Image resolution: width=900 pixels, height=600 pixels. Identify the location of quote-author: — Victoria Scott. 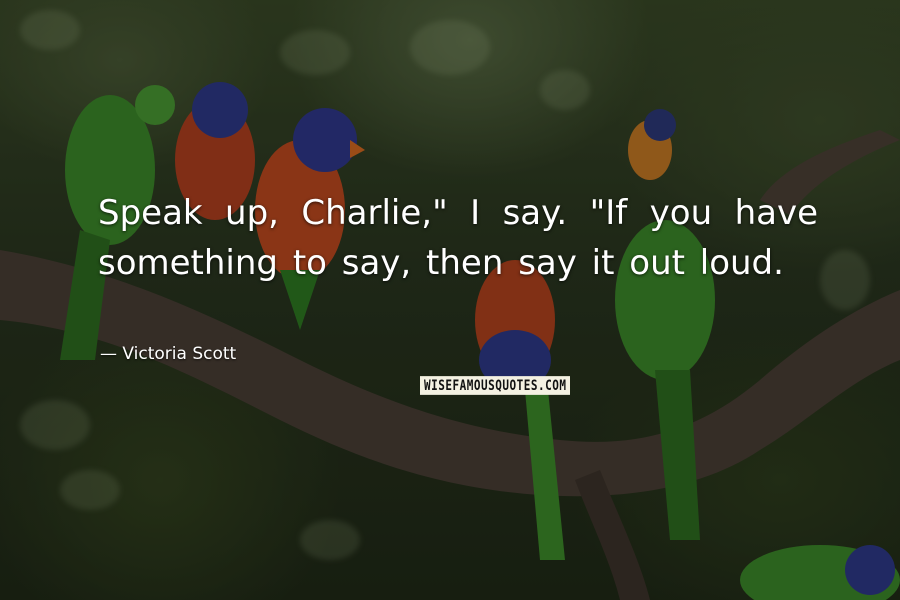
(168, 354).